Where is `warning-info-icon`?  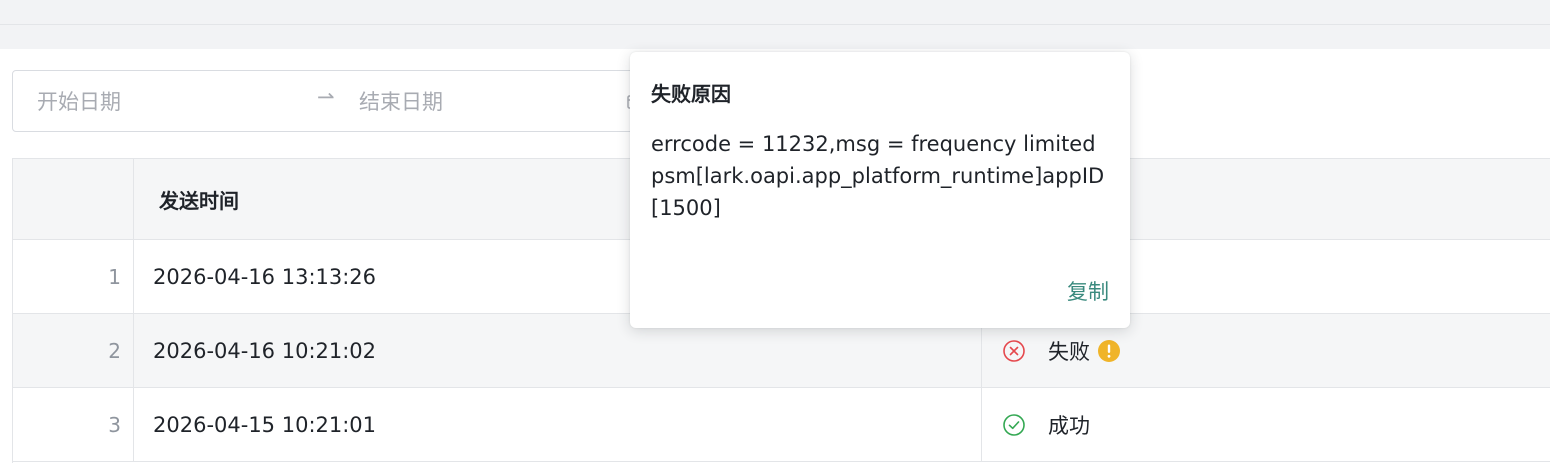 warning-info-icon is located at coordinates (1109, 350).